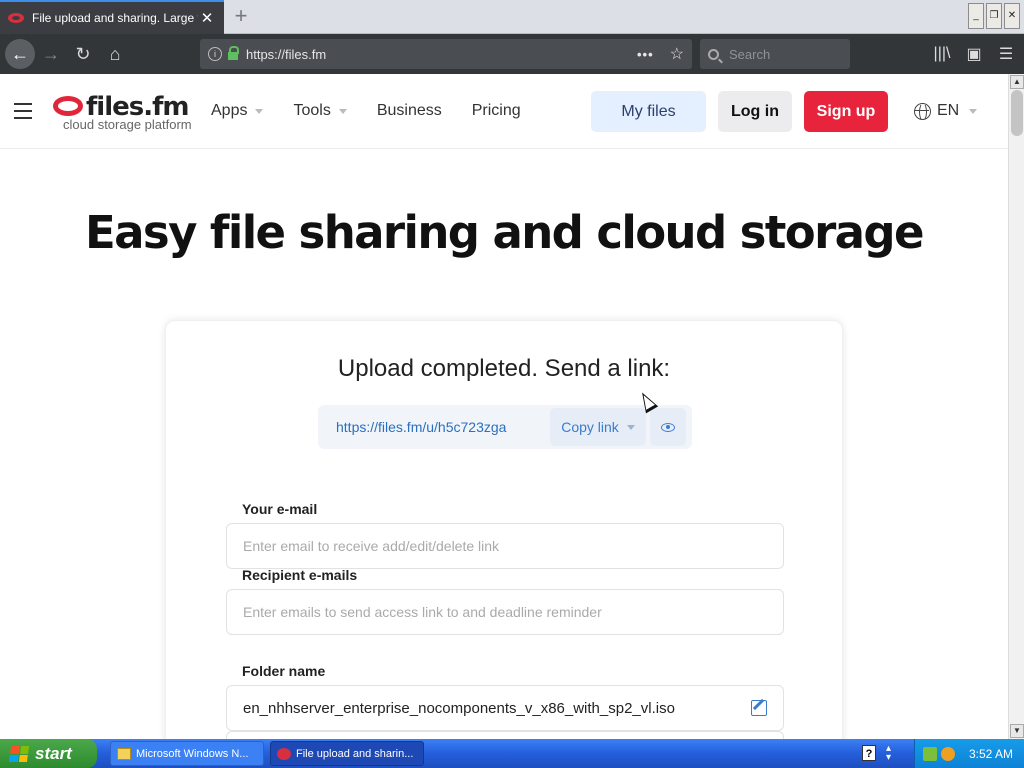 This screenshot has height=768, width=1024. What do you see at coordinates (409, 111) in the screenshot?
I see `nav-business: Business` at bounding box center [409, 111].